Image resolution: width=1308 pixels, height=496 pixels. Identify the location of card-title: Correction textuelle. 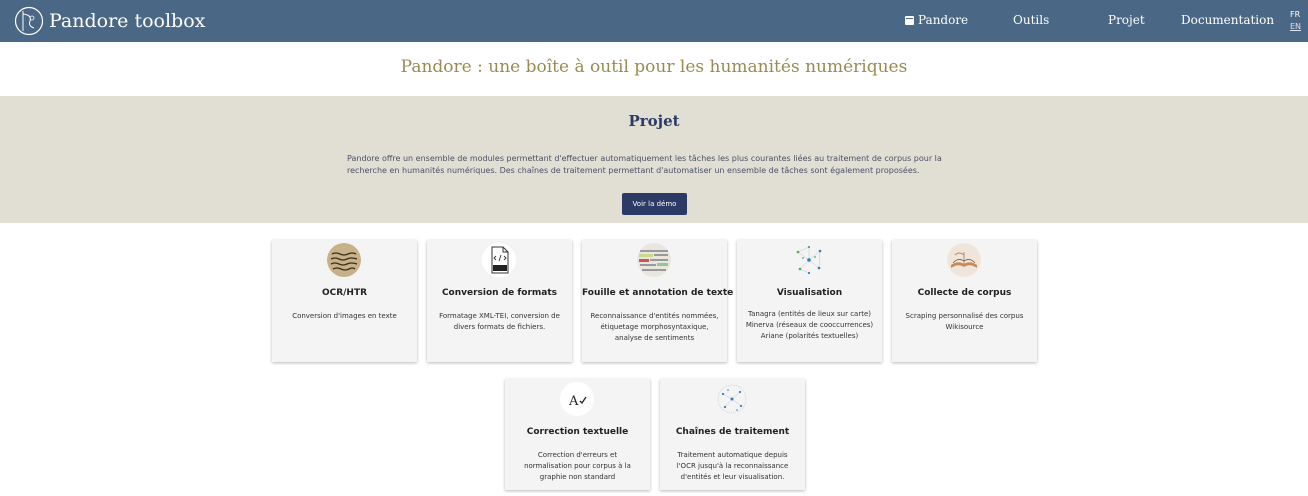
(577, 432).